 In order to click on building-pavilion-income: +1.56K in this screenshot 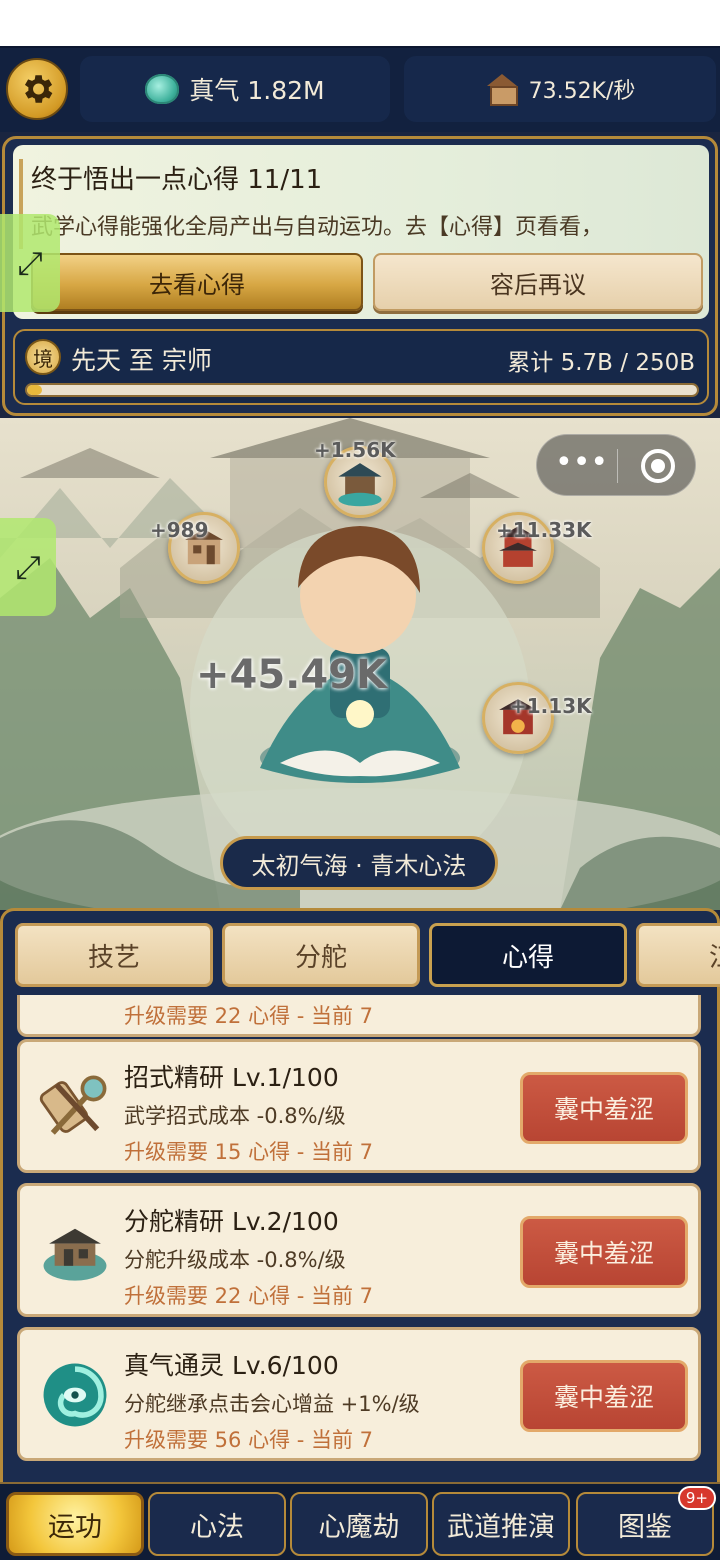, I will do `click(355, 450)`.